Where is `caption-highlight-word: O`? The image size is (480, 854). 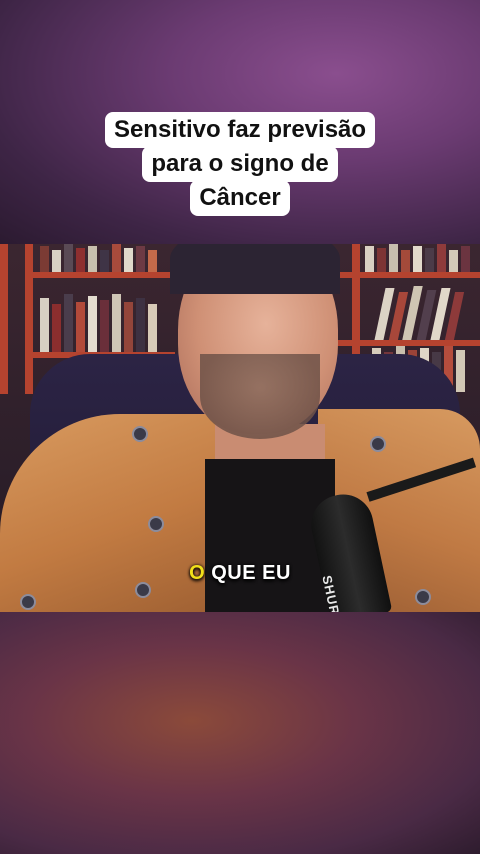
caption-highlight-word: O is located at coordinates (197, 573).